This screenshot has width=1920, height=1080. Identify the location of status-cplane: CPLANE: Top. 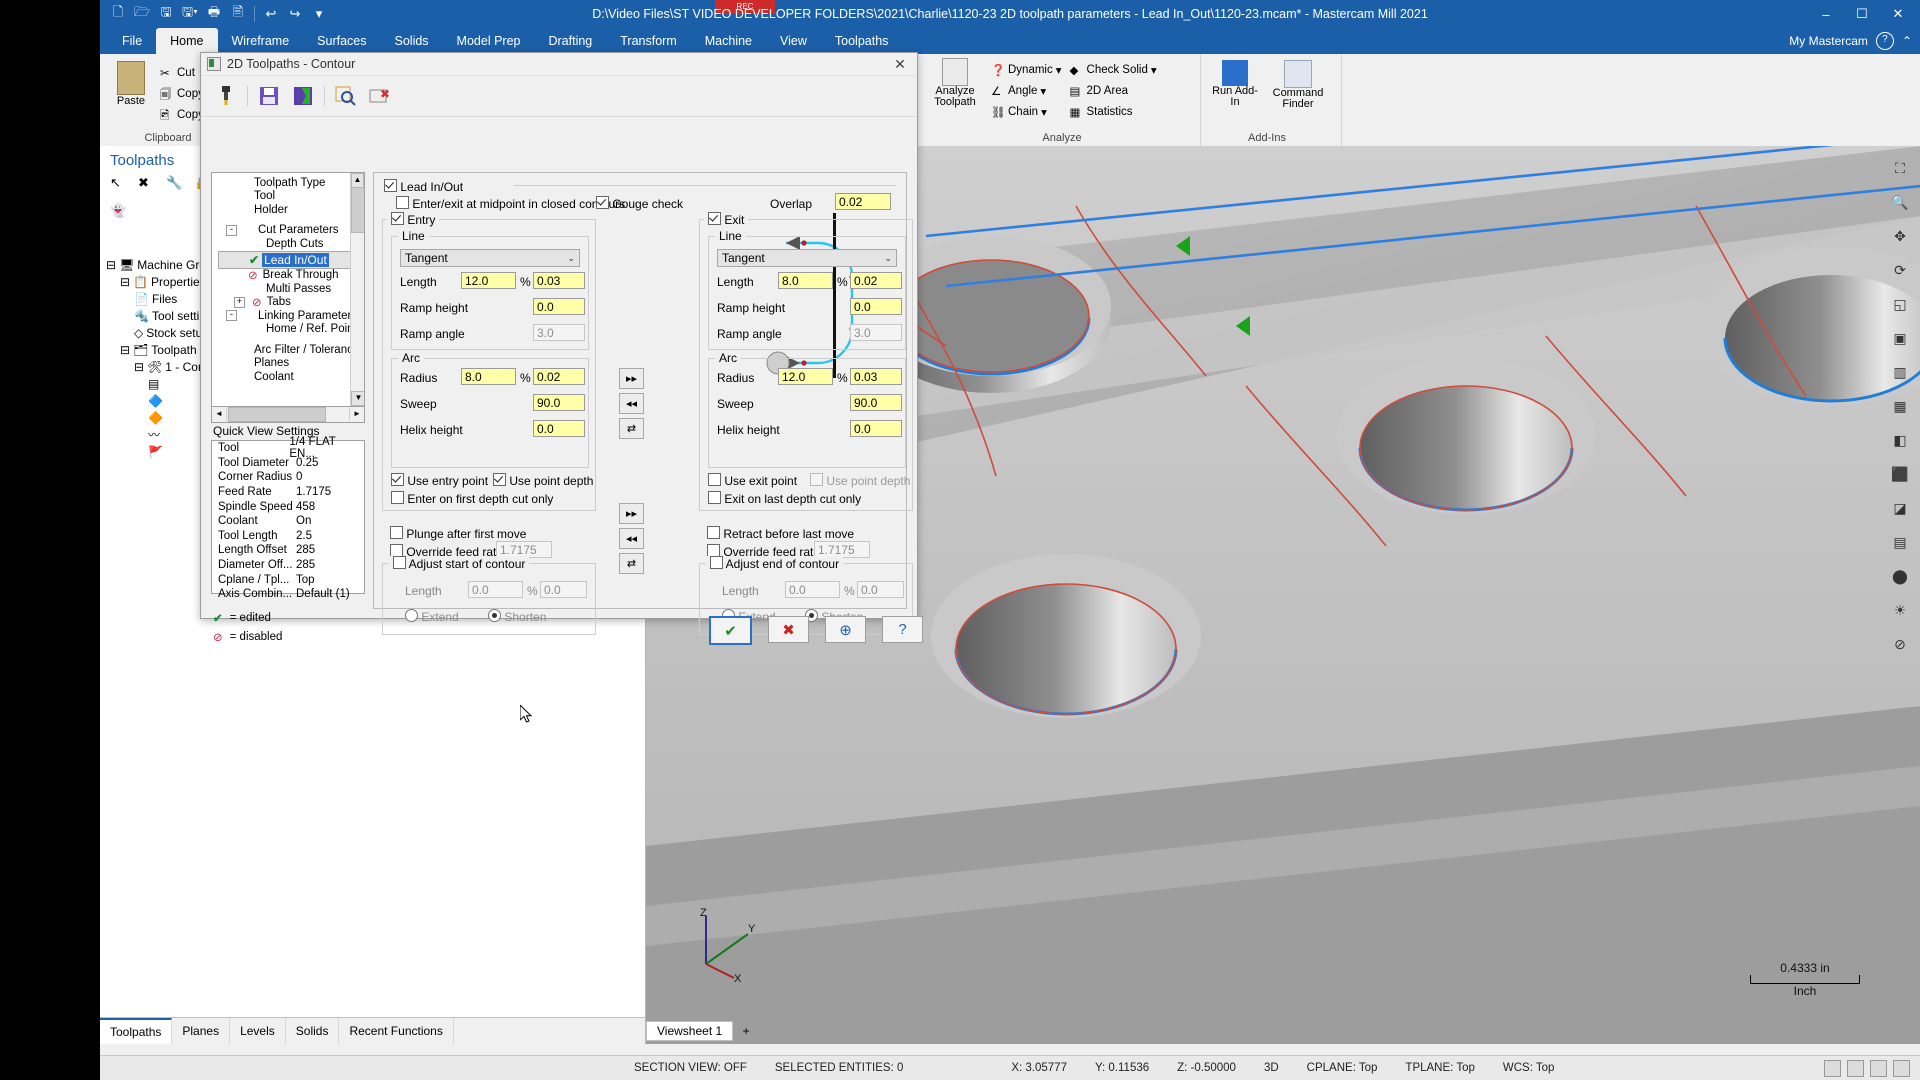
(1342, 1068).